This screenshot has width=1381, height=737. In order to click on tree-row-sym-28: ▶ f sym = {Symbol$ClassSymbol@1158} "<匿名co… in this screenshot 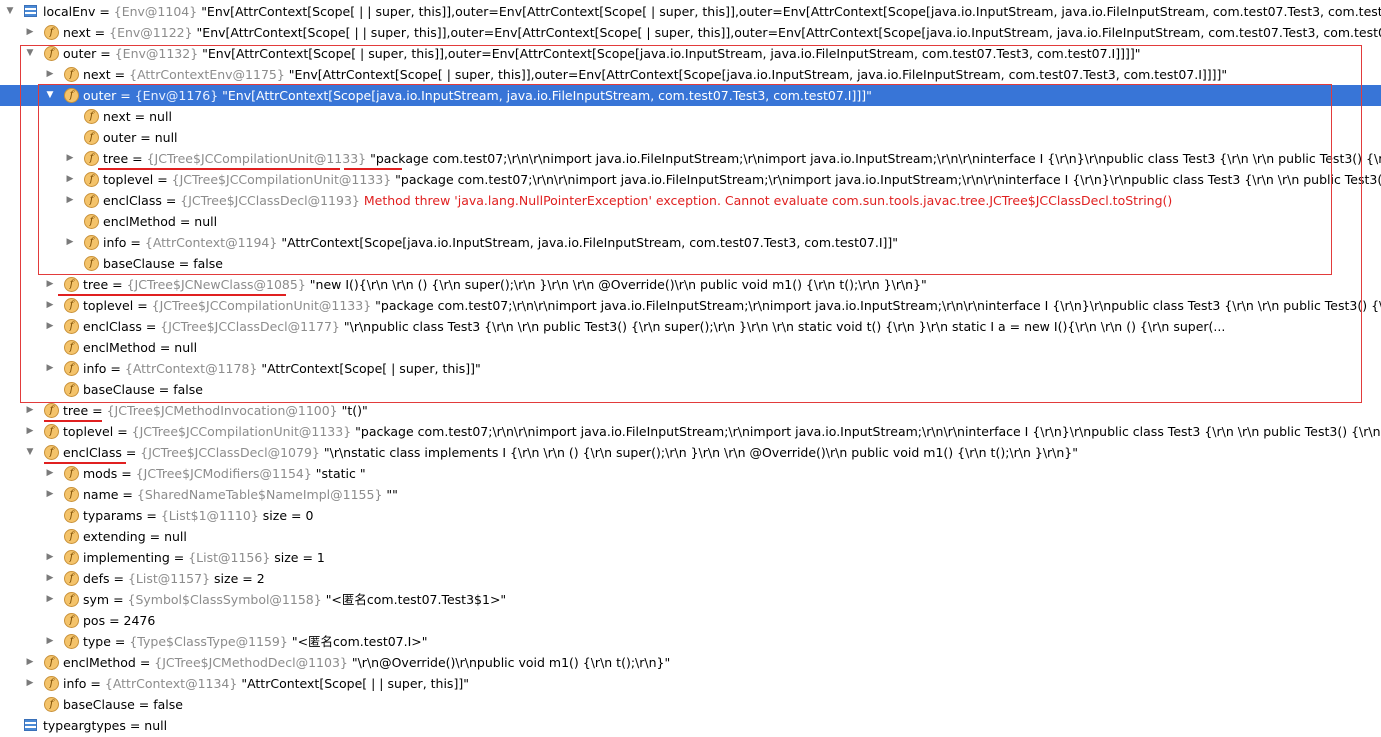, I will do `click(690, 599)`.